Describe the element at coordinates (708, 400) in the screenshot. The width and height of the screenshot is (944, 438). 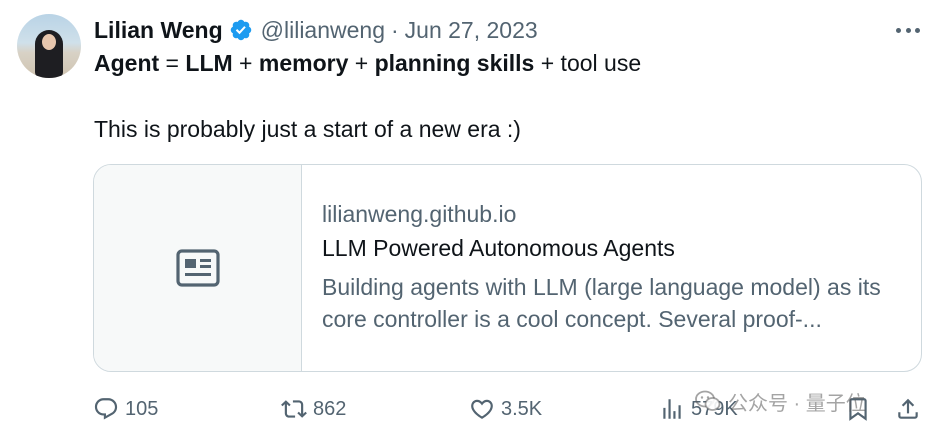
I see `wechat-icon` at that location.